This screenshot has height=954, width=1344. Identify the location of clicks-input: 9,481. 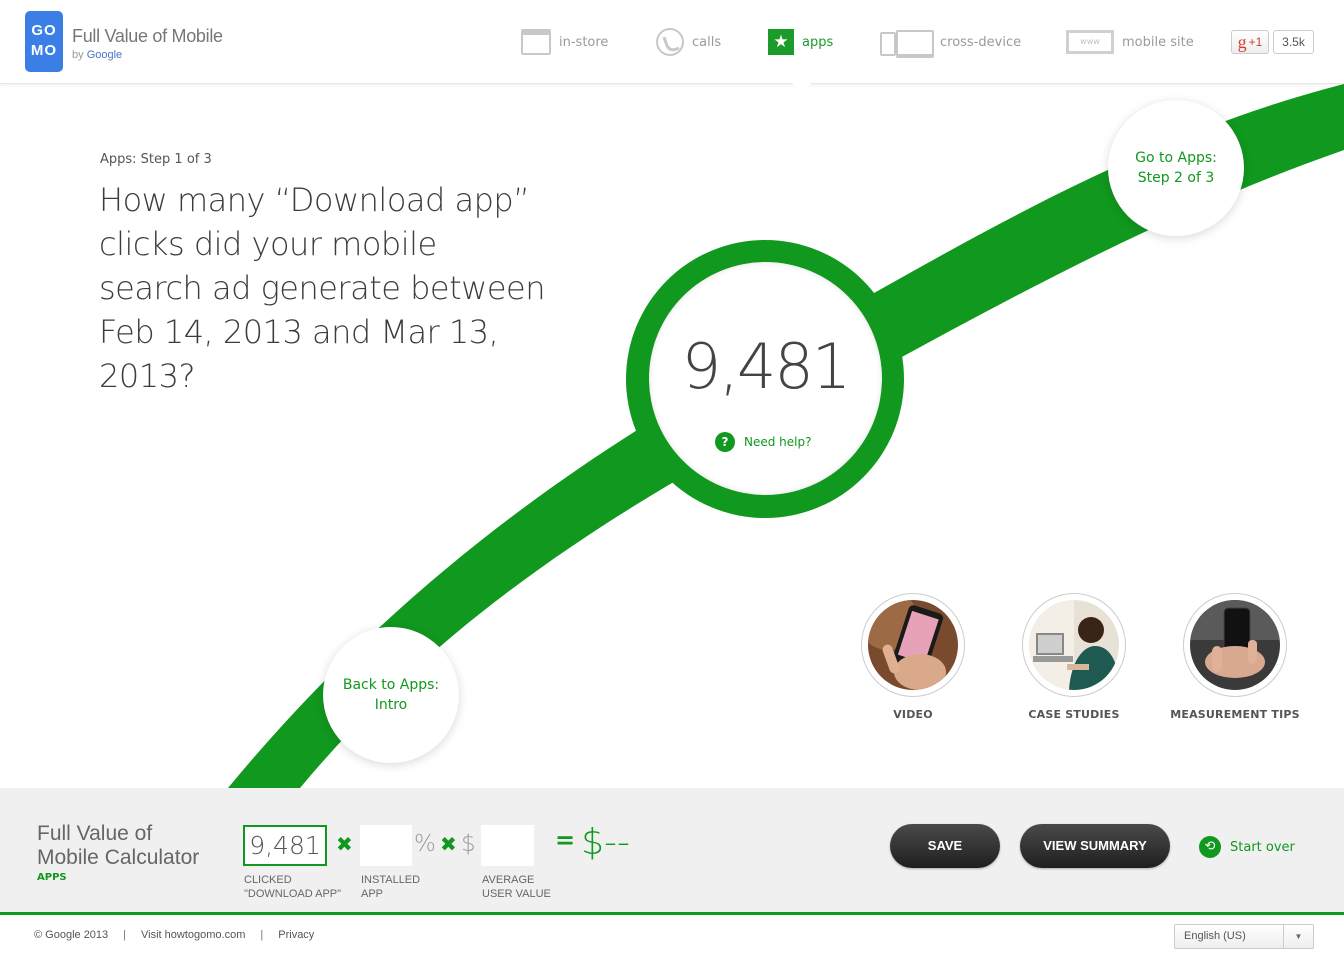
(285, 845).